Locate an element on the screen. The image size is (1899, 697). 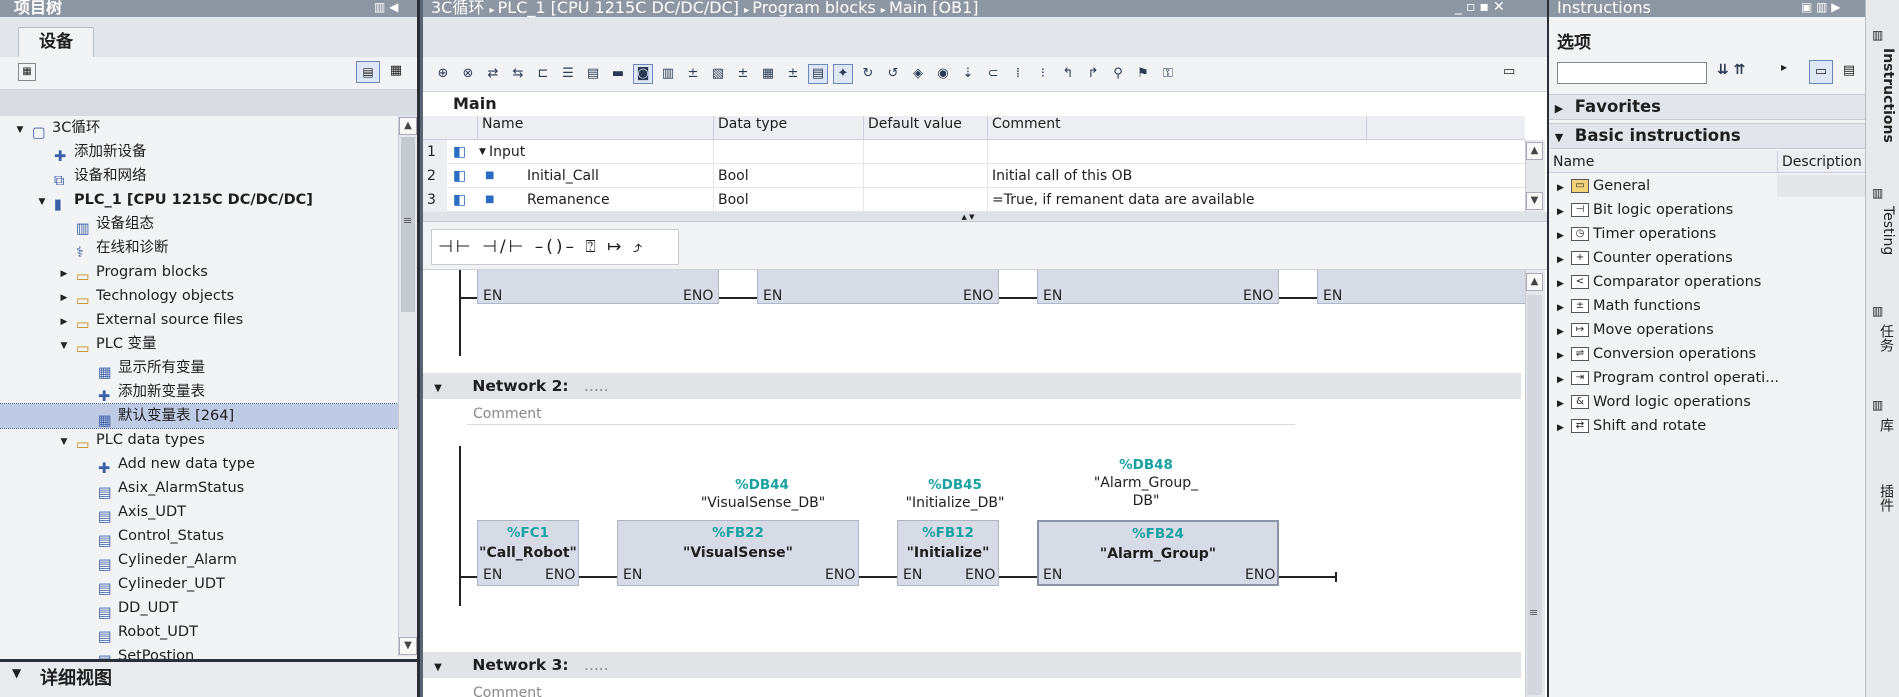
instruction-folder: ▶ ▭ General is located at coordinates (1707, 186).